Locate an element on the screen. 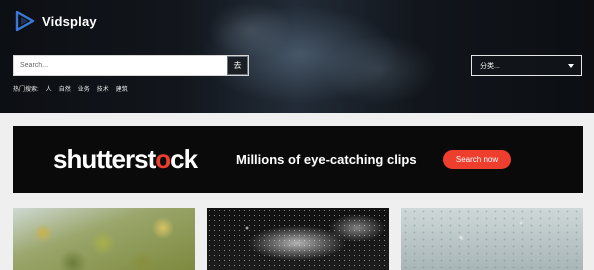 This screenshot has height=270, width=594. hot-searches: 热门搜索: 人 自然 业务 技术 建筑 is located at coordinates (70, 88).